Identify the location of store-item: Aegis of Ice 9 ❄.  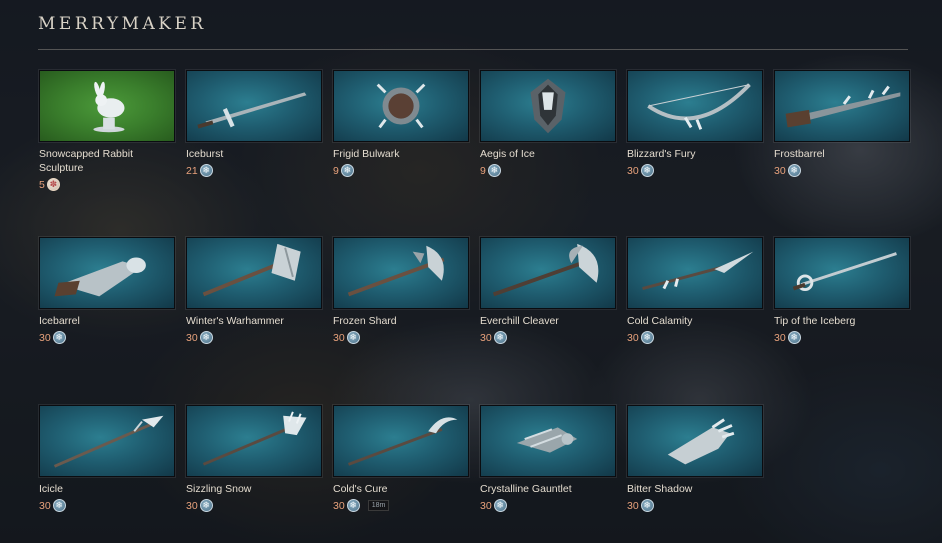
(548, 123).